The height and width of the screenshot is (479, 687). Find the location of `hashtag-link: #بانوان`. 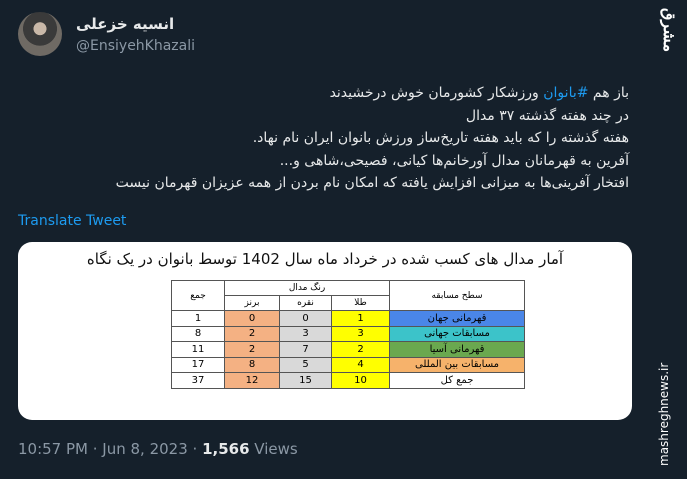

hashtag-link: #بانوان is located at coordinates (565, 93).